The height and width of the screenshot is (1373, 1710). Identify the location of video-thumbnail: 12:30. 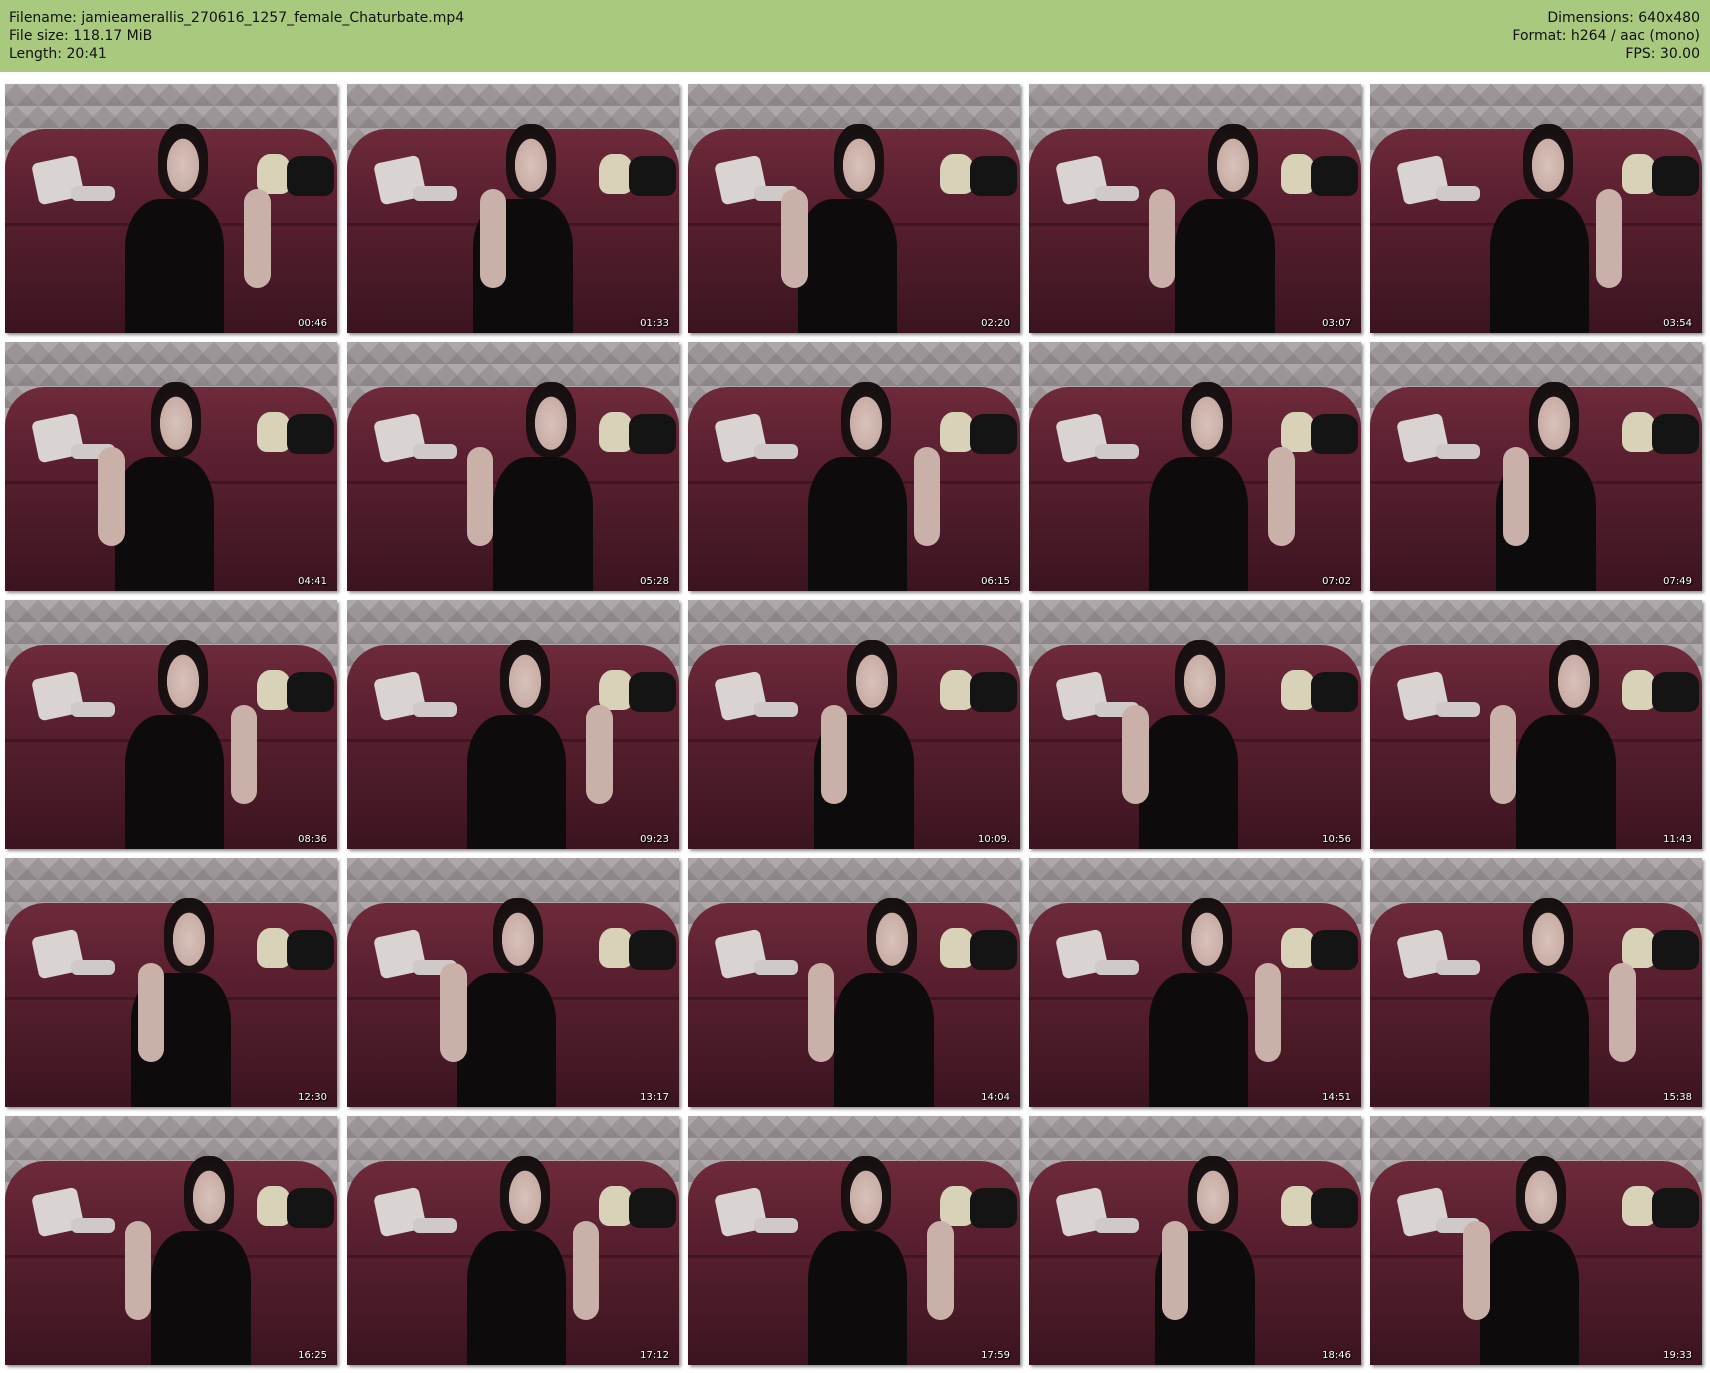
(171, 982).